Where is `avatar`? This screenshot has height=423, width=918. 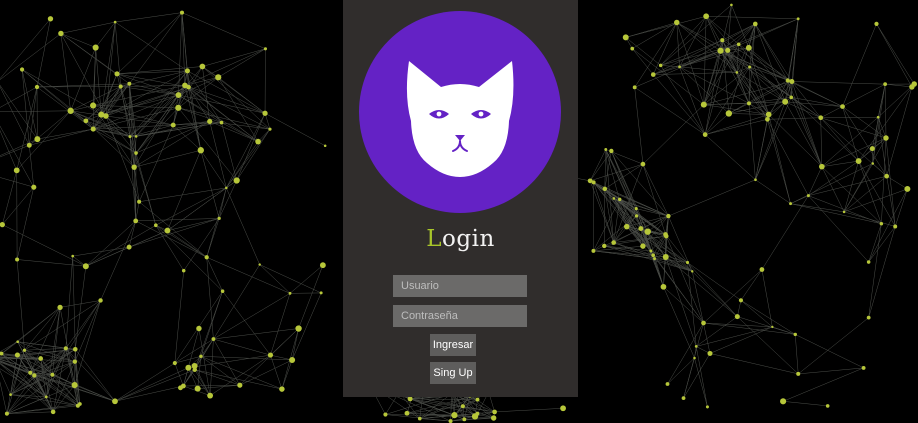 avatar is located at coordinates (460, 112).